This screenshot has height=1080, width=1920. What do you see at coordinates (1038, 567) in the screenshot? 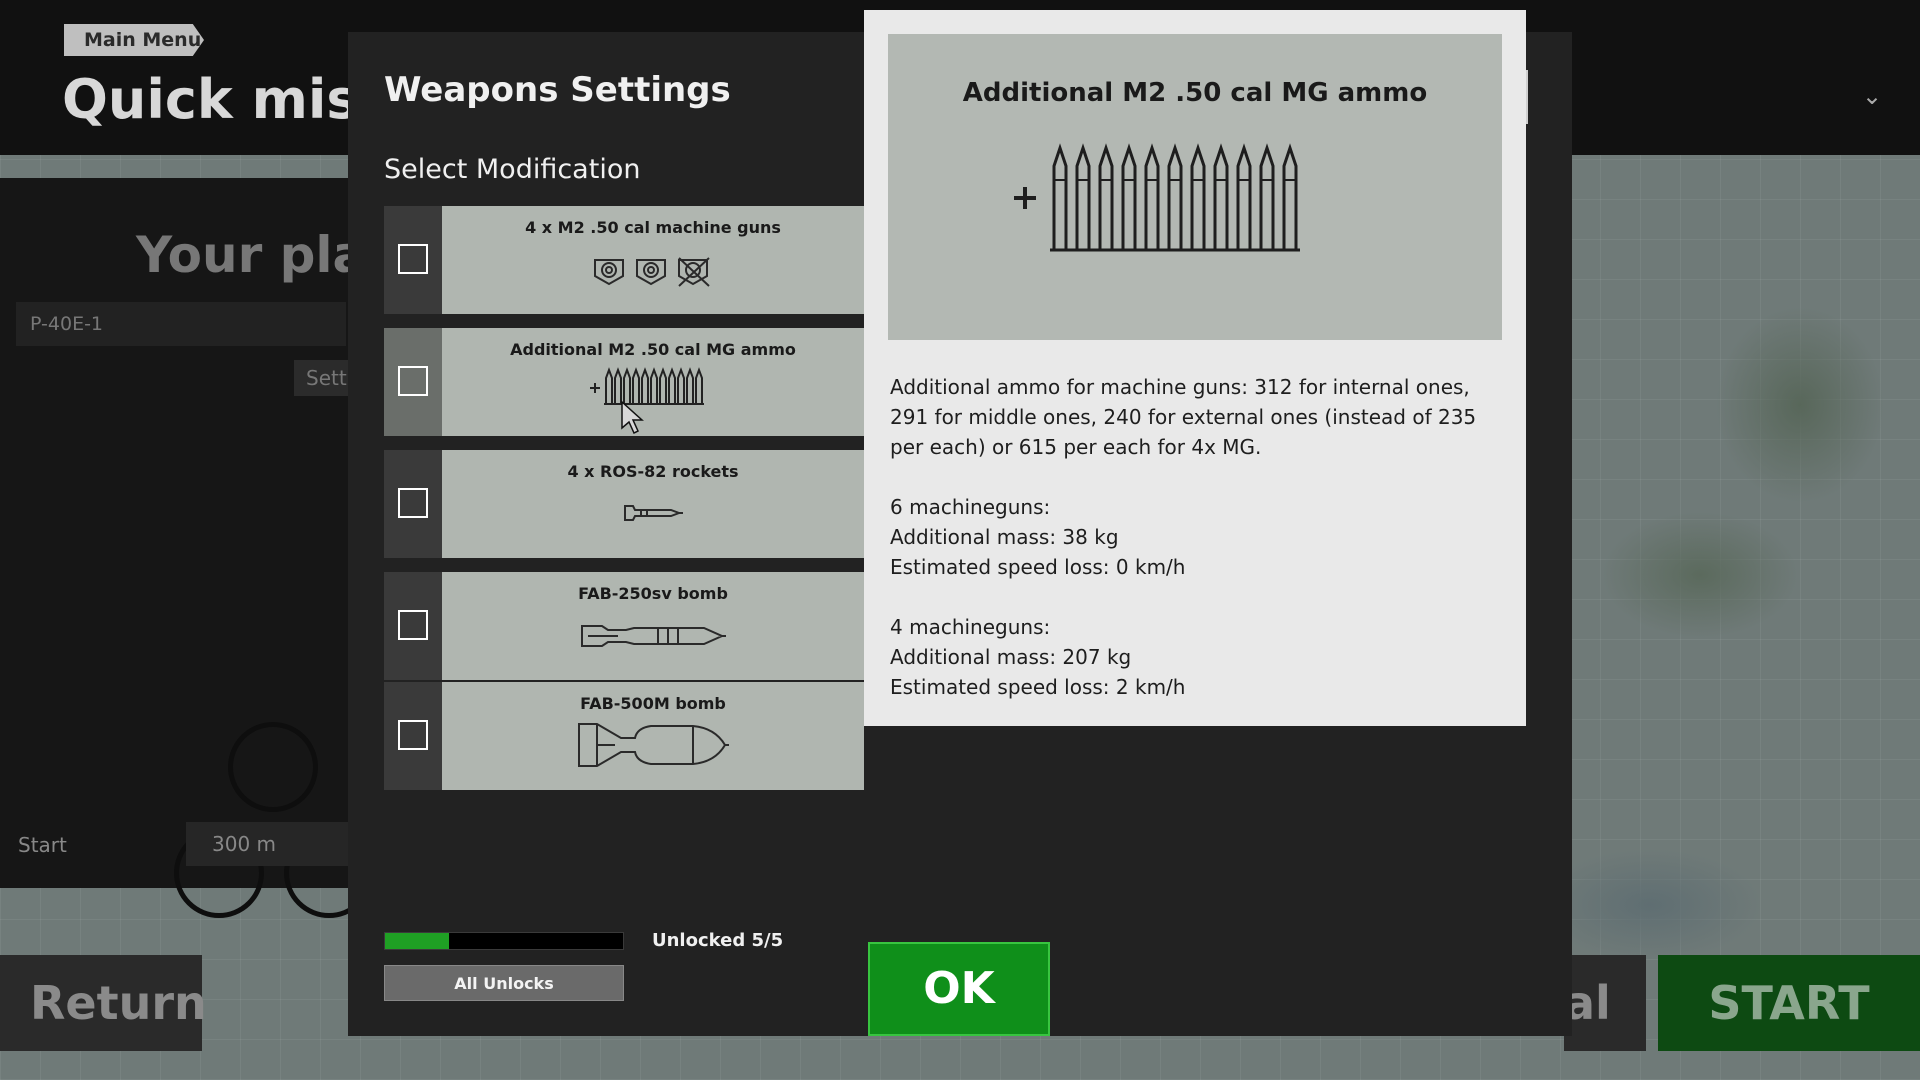
I see `six-mg-speed-loss: Estimated speed loss: 0 km/h` at bounding box center [1038, 567].